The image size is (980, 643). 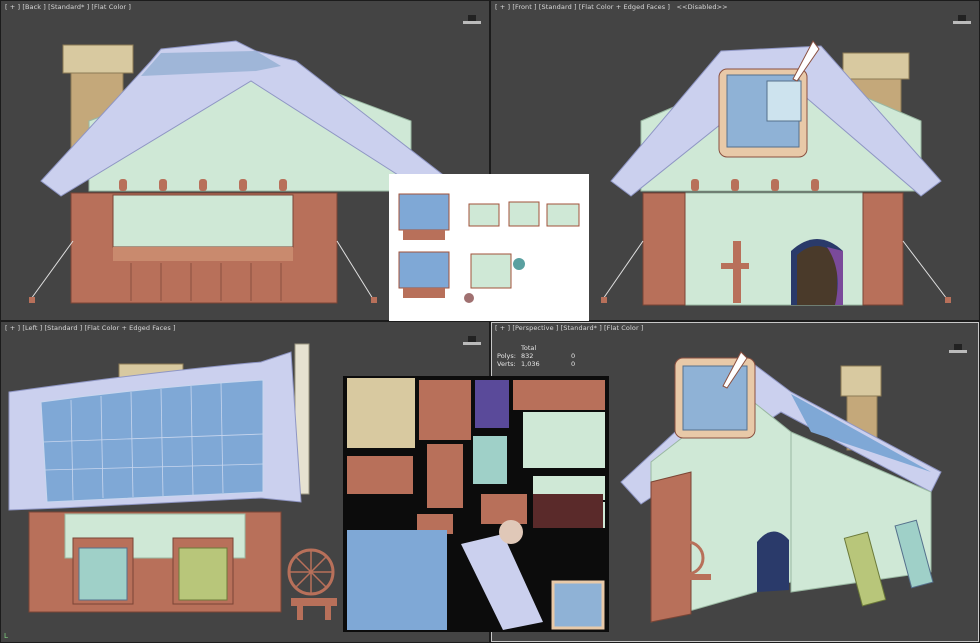 I want to click on concept-reference-sheet, so click(x=489, y=247).